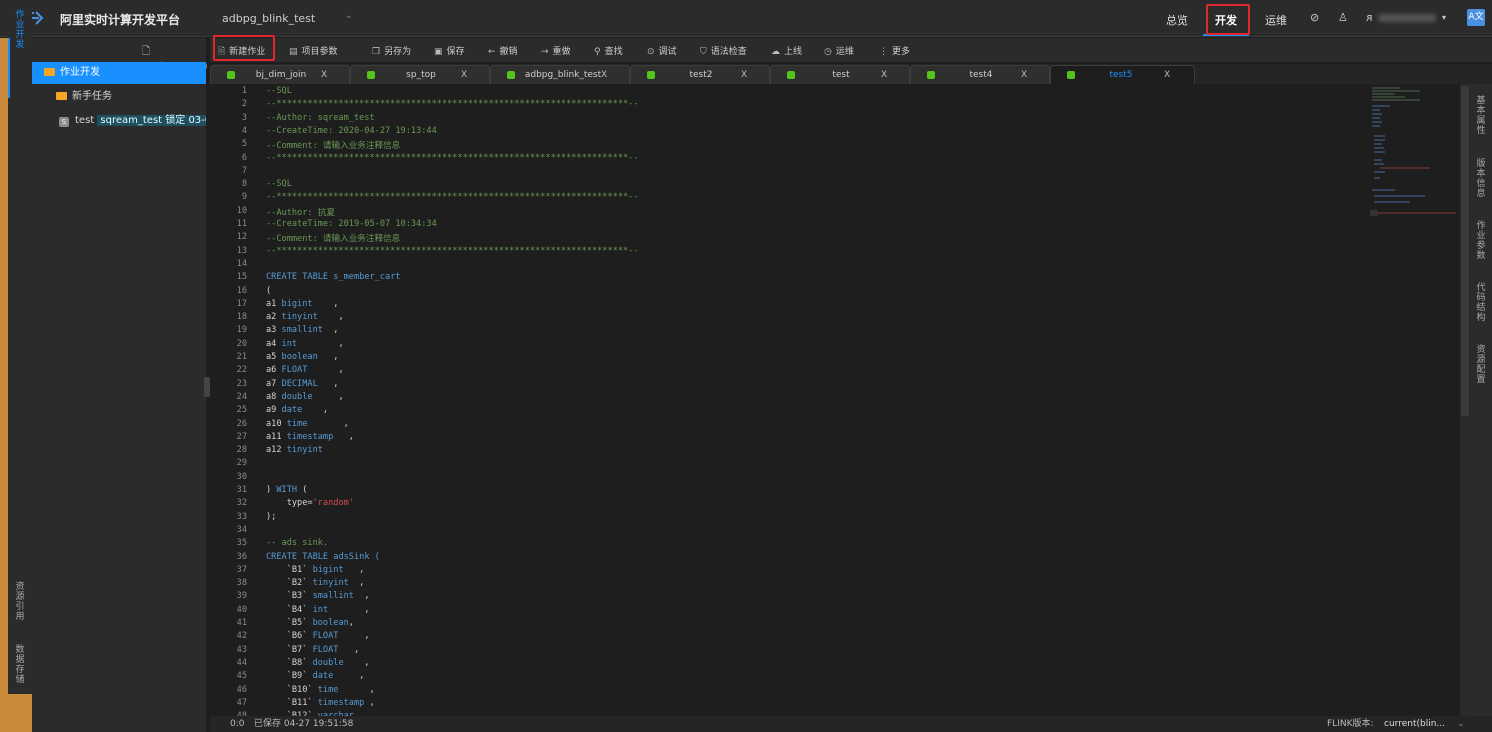 This screenshot has width=1492, height=732. I want to click on code-line: 11 --CreateTime: 2019-05-07 10:34:34, so click(810, 225).